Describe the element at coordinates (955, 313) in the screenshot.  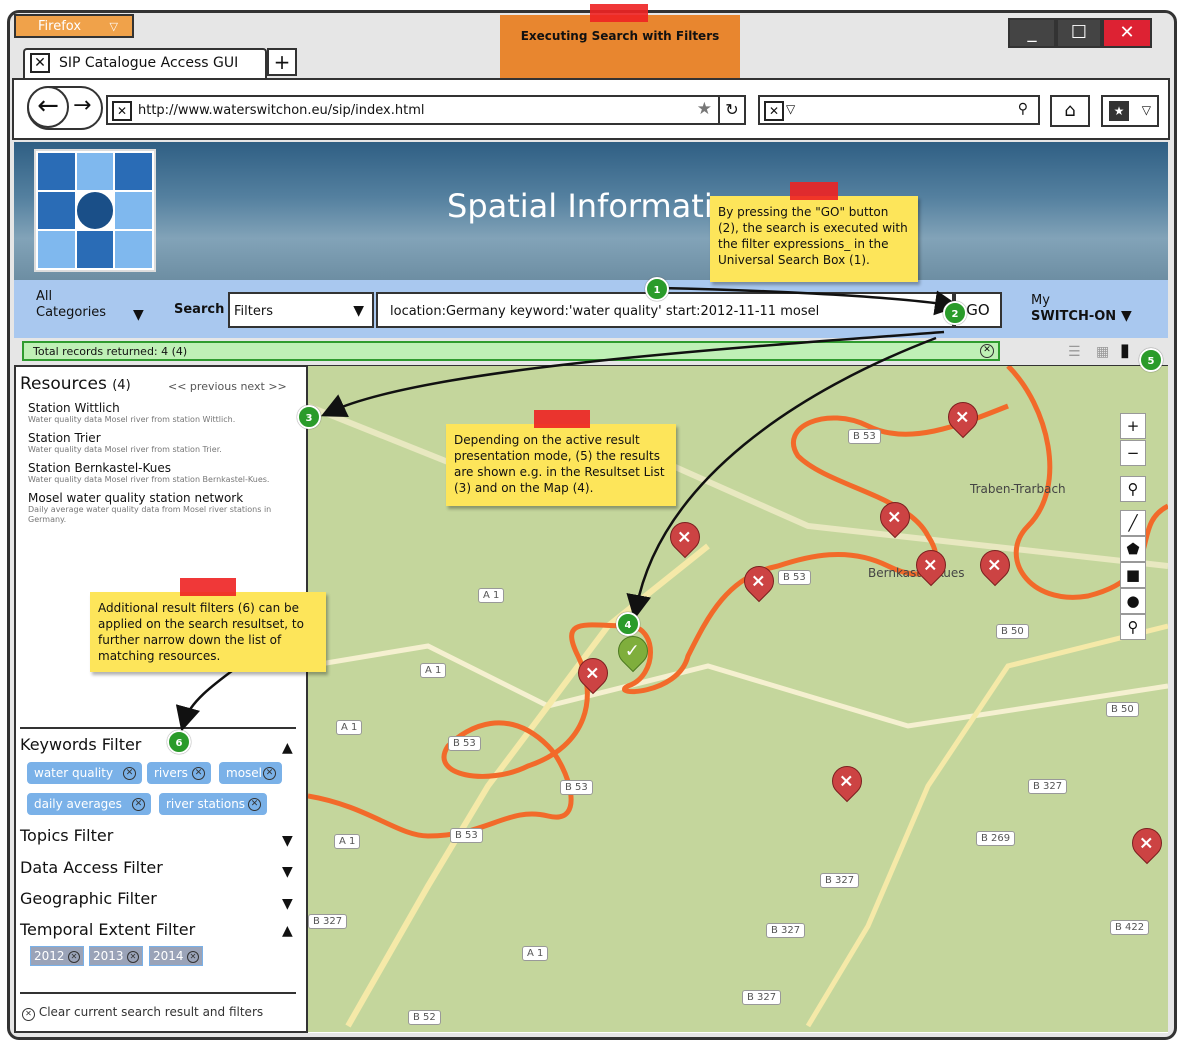
I see `badge-2: 2` at that location.